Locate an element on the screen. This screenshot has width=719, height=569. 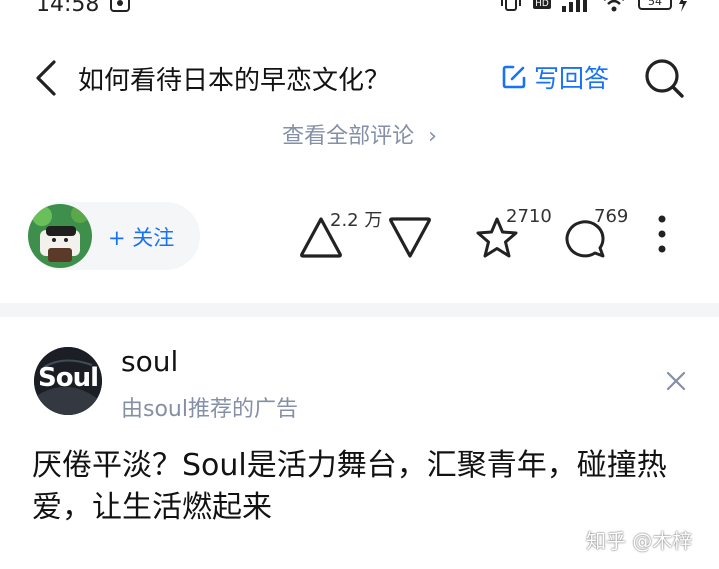
search-icon is located at coordinates (664, 78).